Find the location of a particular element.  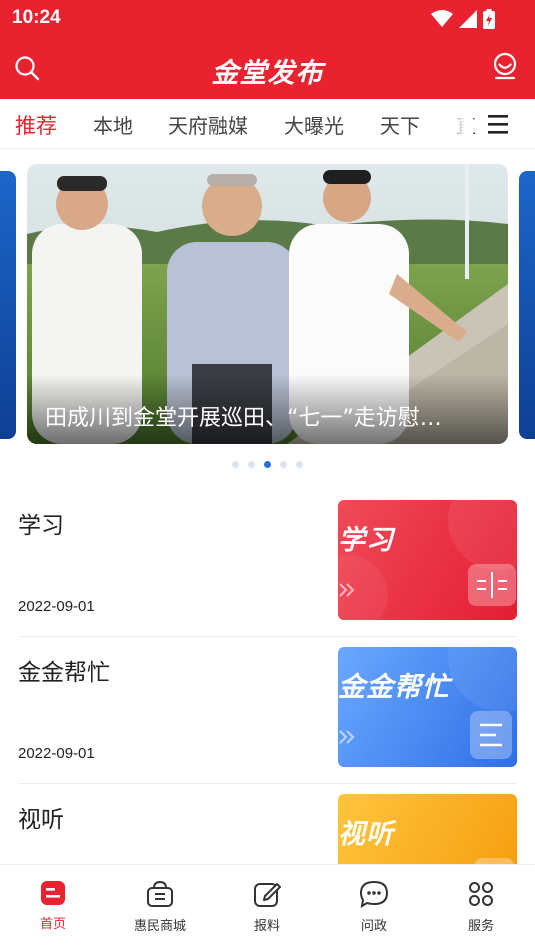

thumb-label: 视听 is located at coordinates (366, 834).